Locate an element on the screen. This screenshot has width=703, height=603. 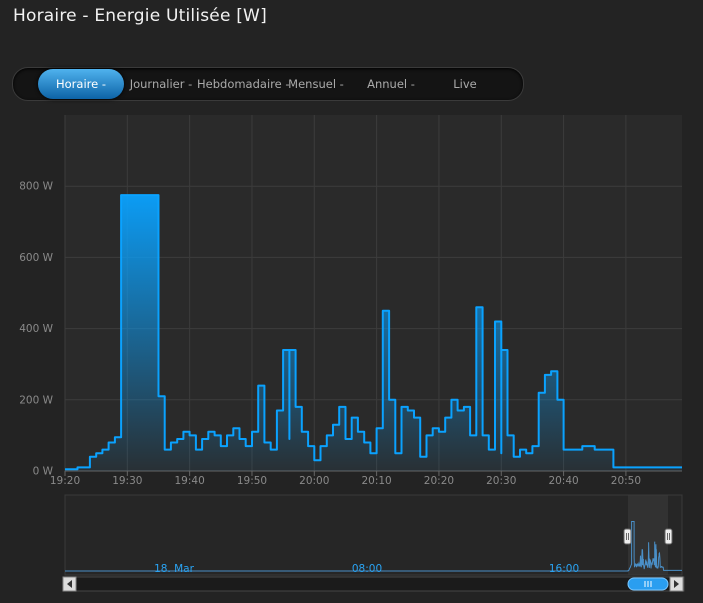
x-tick-label: 20:00 is located at coordinates (314, 481).